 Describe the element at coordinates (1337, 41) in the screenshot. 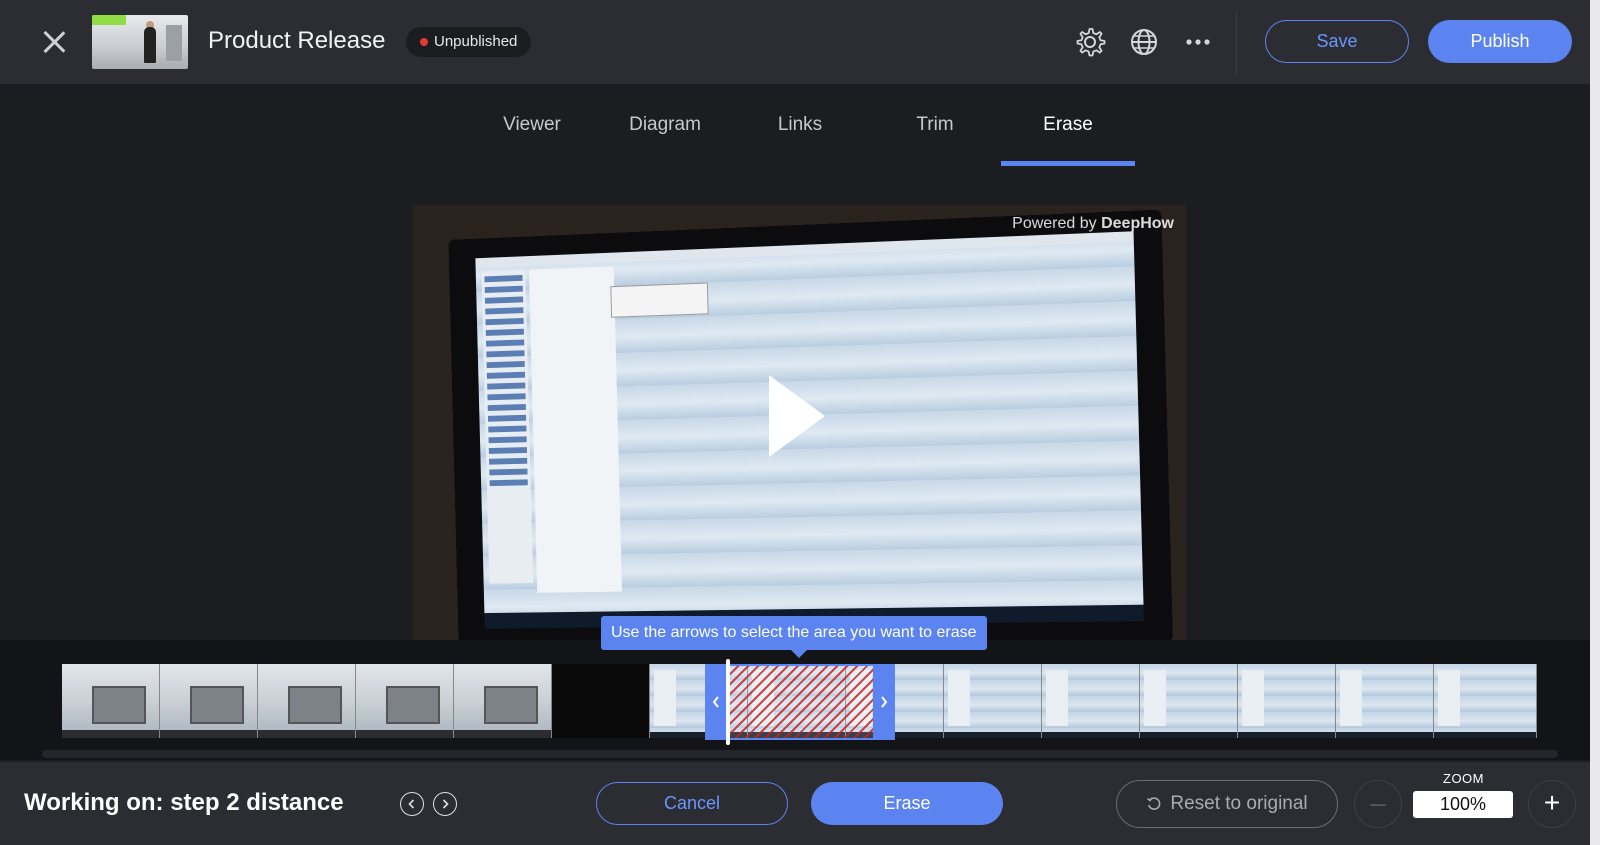

I see `save-button: Save` at that location.